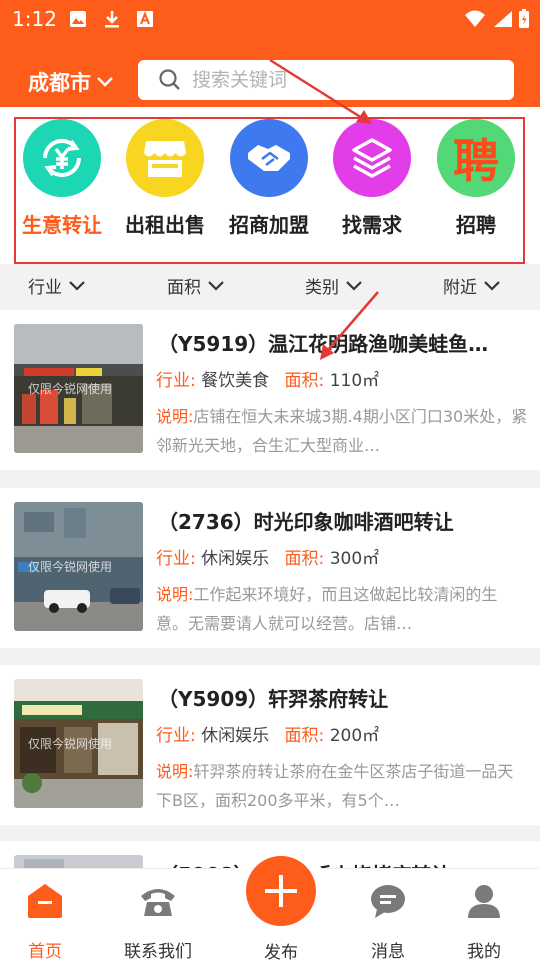 Image resolution: width=540 pixels, height=960 pixels. Describe the element at coordinates (342, 80) in the screenshot. I see `search-input` at that location.